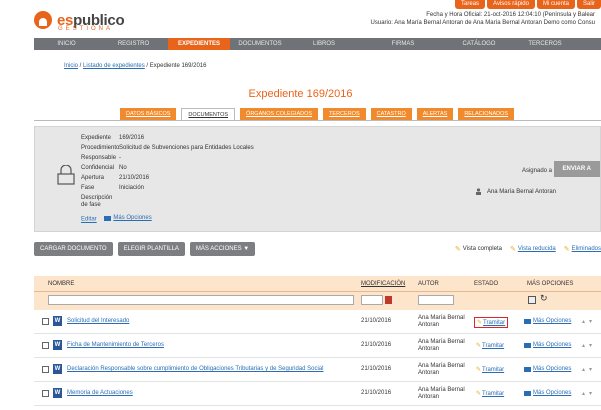 This screenshot has height=410, width=601. Describe the element at coordinates (391, 114) in the screenshot. I see `tab-catastro: CATASTRO` at that location.